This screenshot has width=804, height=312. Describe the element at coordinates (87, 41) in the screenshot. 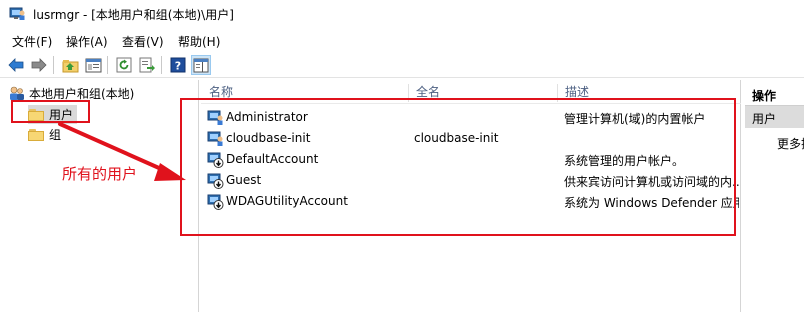

I see `menu-action: 操作(A)` at that location.